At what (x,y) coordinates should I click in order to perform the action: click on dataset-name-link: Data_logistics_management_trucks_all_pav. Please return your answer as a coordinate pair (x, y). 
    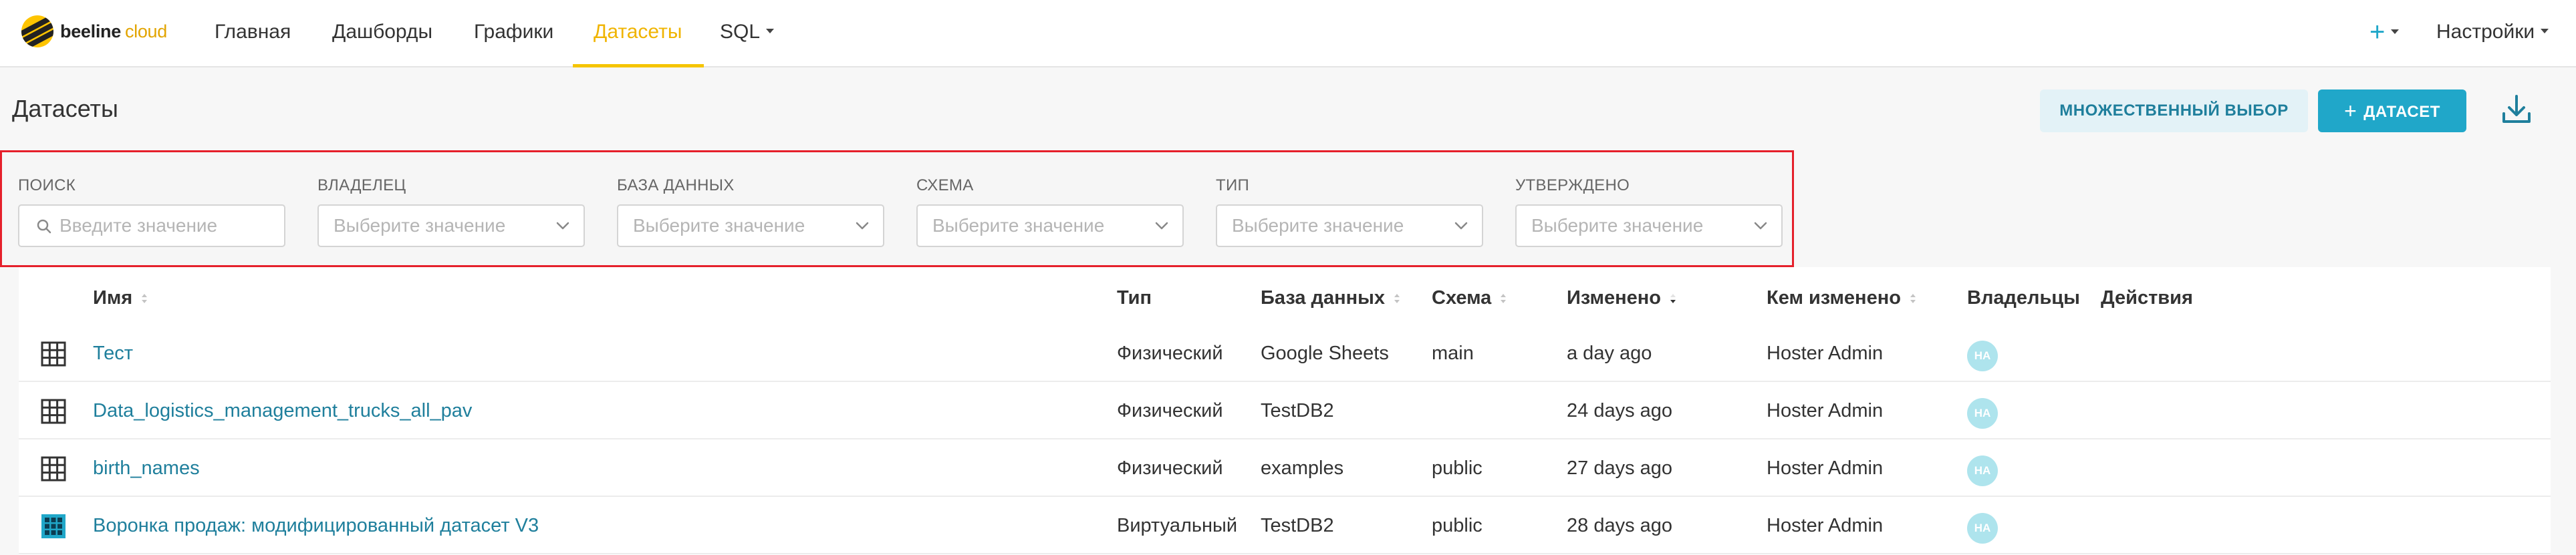
    Looking at the image, I should click on (282, 411).